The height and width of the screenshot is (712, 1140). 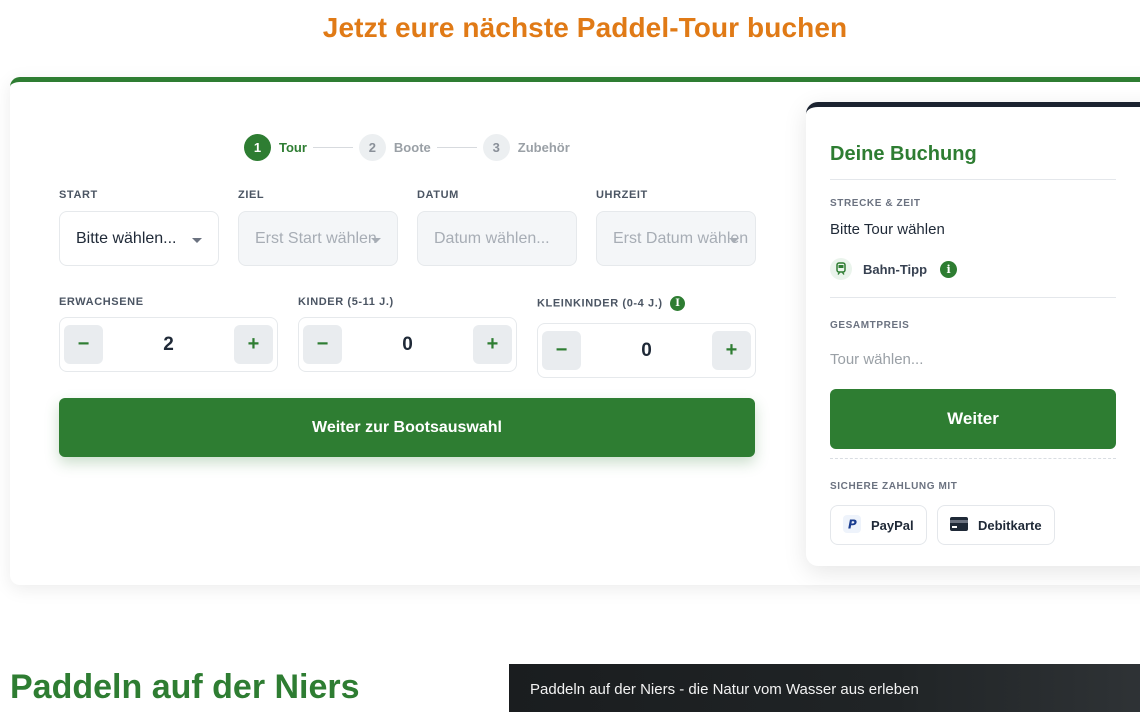 I want to click on step-number: 1, so click(x=257, y=147).